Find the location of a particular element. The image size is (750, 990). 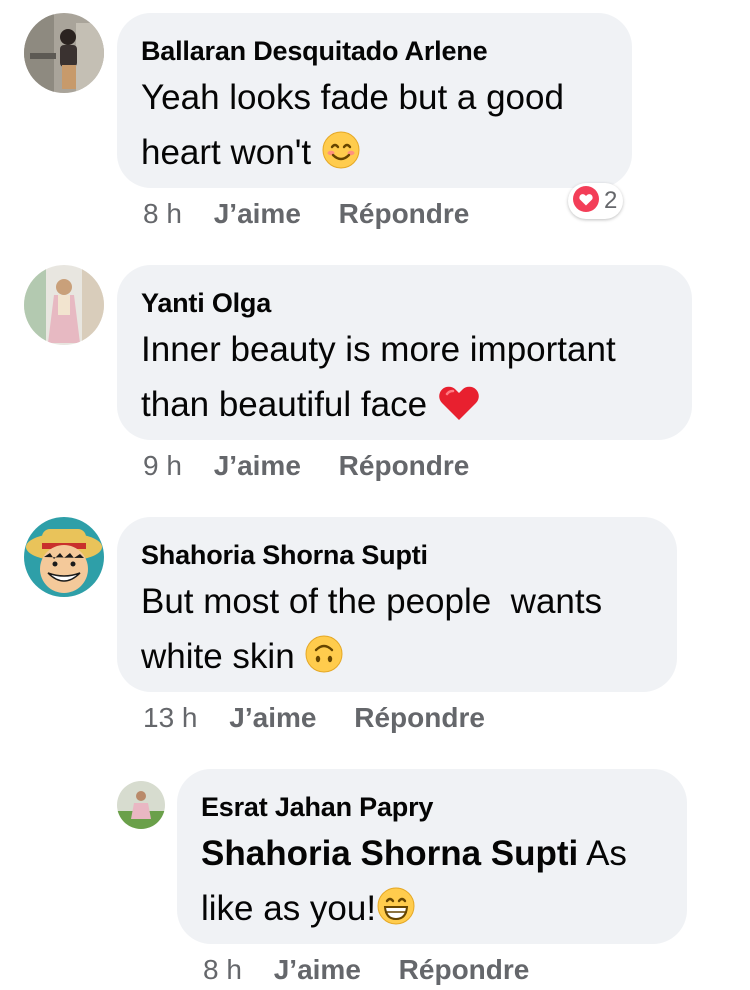

comment-text-line: like as you! is located at coordinates (414, 911).